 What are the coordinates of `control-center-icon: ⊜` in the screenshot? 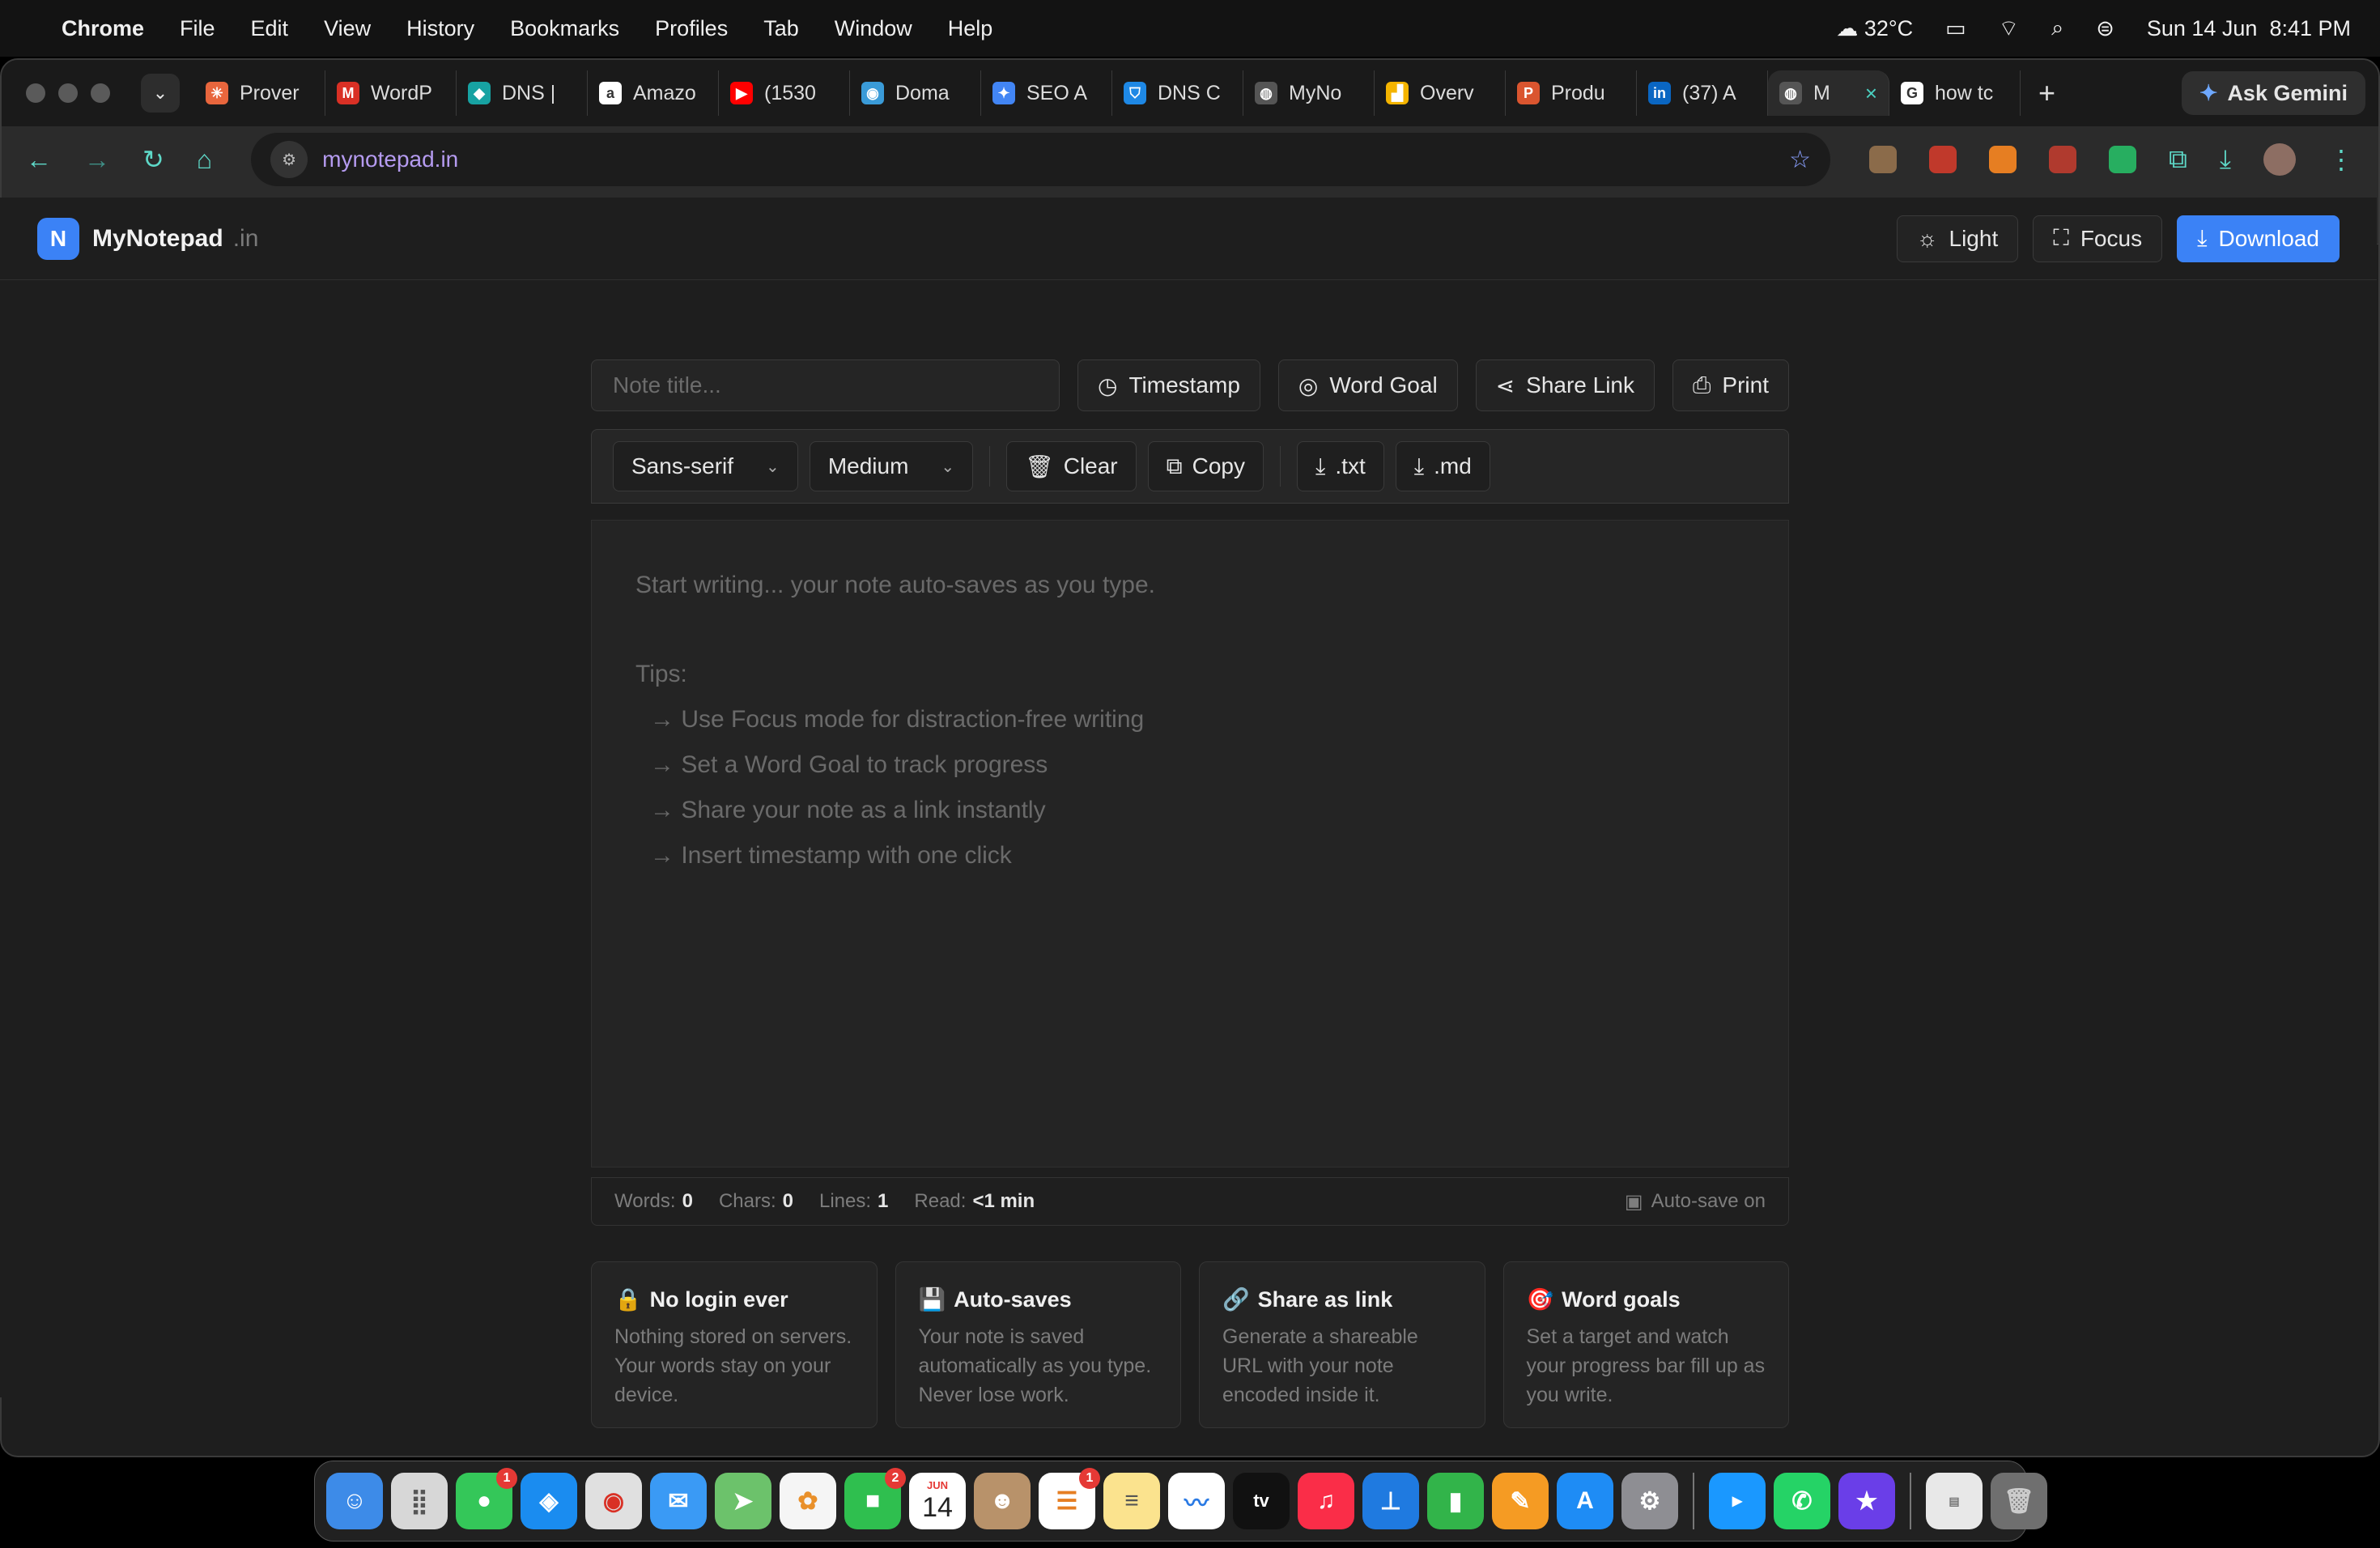 It's located at (2105, 29).